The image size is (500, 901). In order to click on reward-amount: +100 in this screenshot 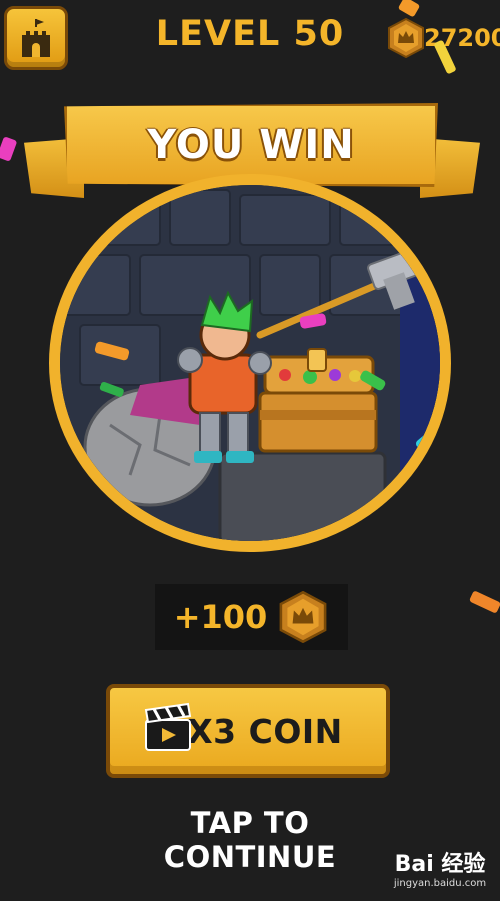, I will do `click(220, 617)`.